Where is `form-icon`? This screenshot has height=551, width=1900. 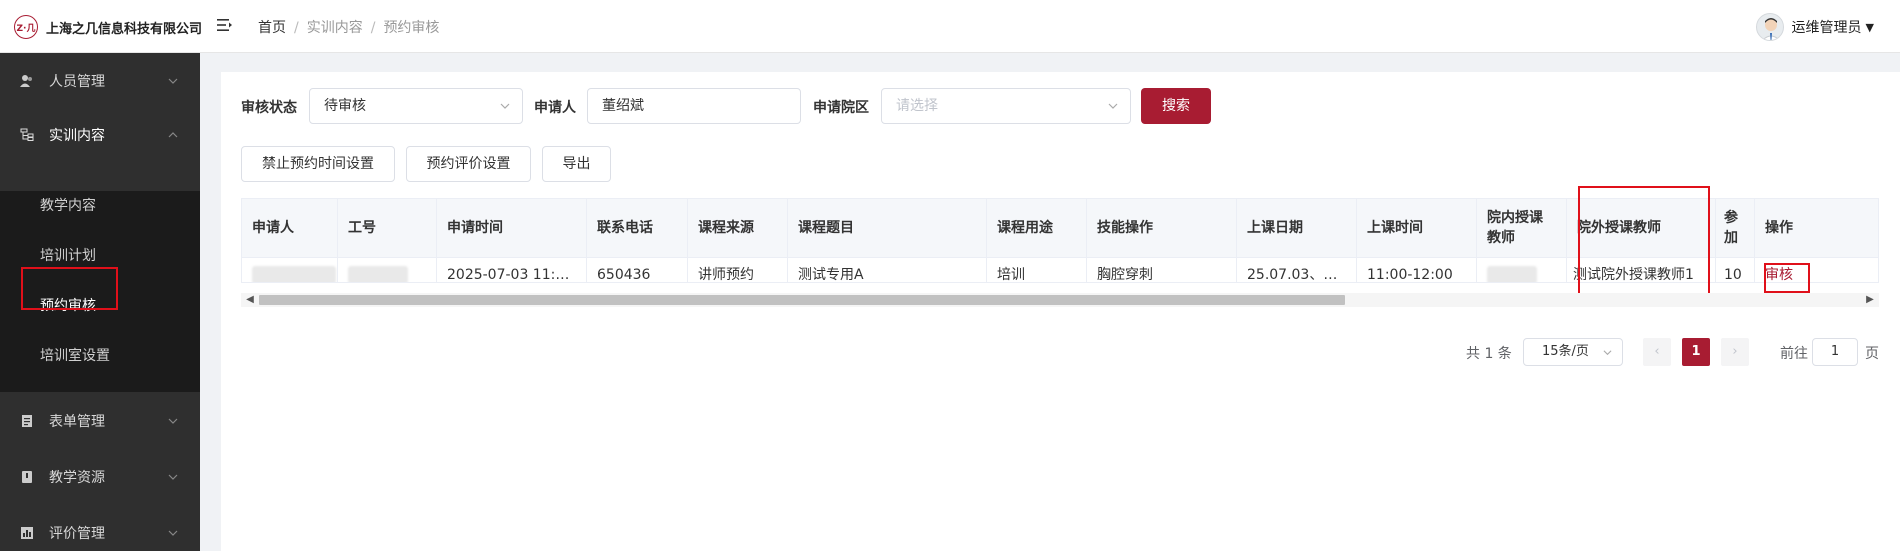 form-icon is located at coordinates (27, 421).